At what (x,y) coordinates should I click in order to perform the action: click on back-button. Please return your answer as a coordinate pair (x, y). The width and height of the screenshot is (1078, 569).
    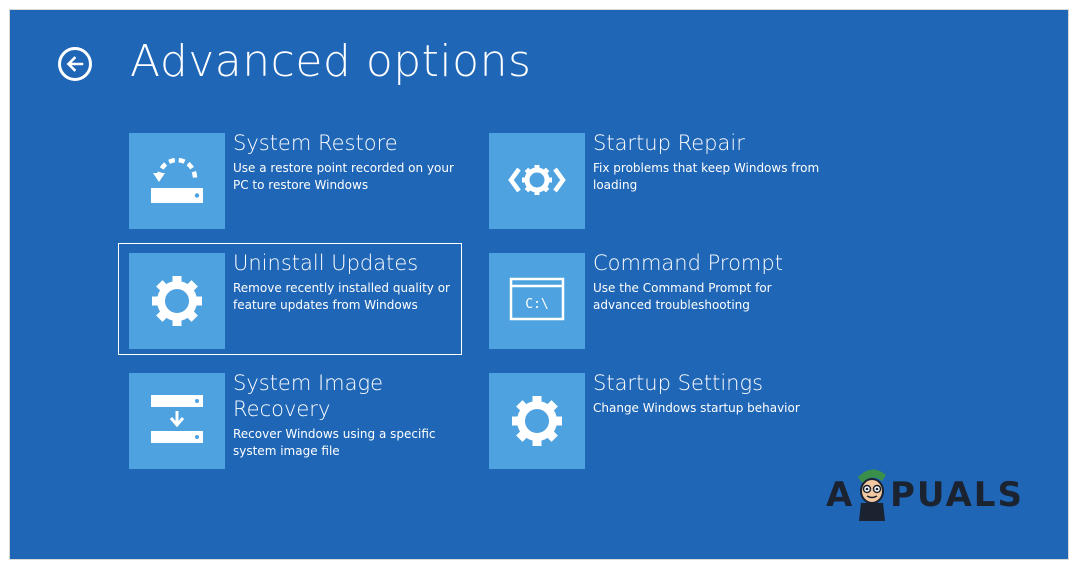
    Looking at the image, I should click on (75, 64).